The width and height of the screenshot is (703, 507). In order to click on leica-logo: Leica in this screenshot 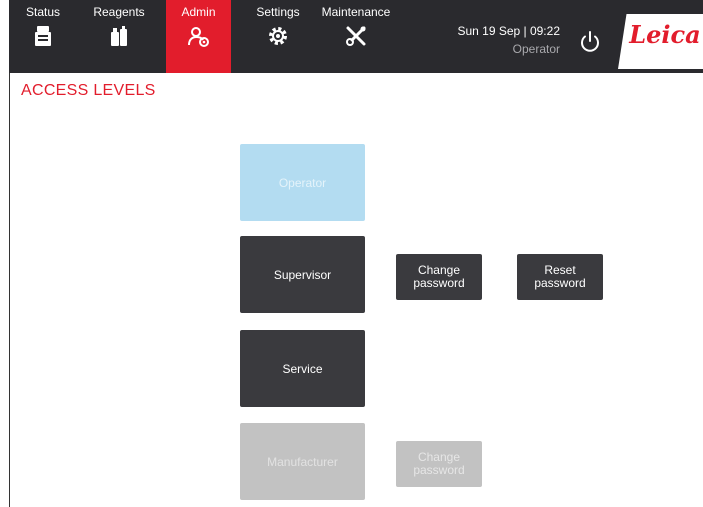, I will do `click(665, 34)`.